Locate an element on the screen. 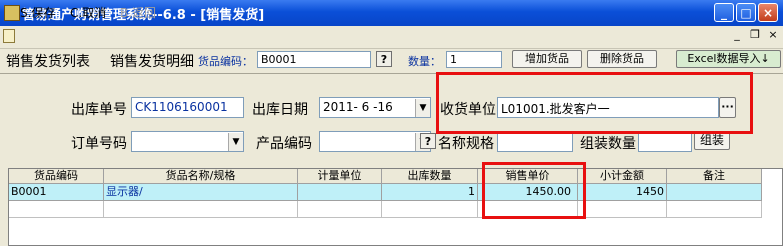 This screenshot has width=783, height=246. column-header: 货品名称/规格 is located at coordinates (201, 176).